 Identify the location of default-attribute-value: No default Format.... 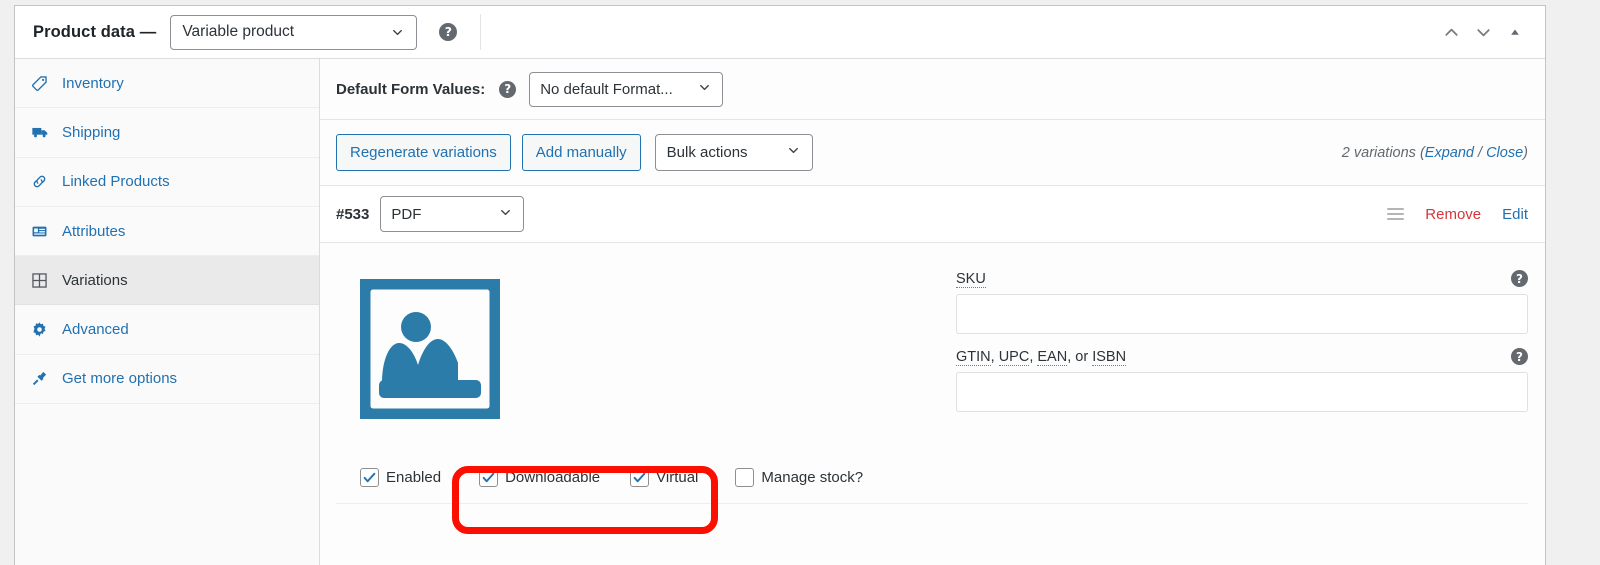
(606, 89).